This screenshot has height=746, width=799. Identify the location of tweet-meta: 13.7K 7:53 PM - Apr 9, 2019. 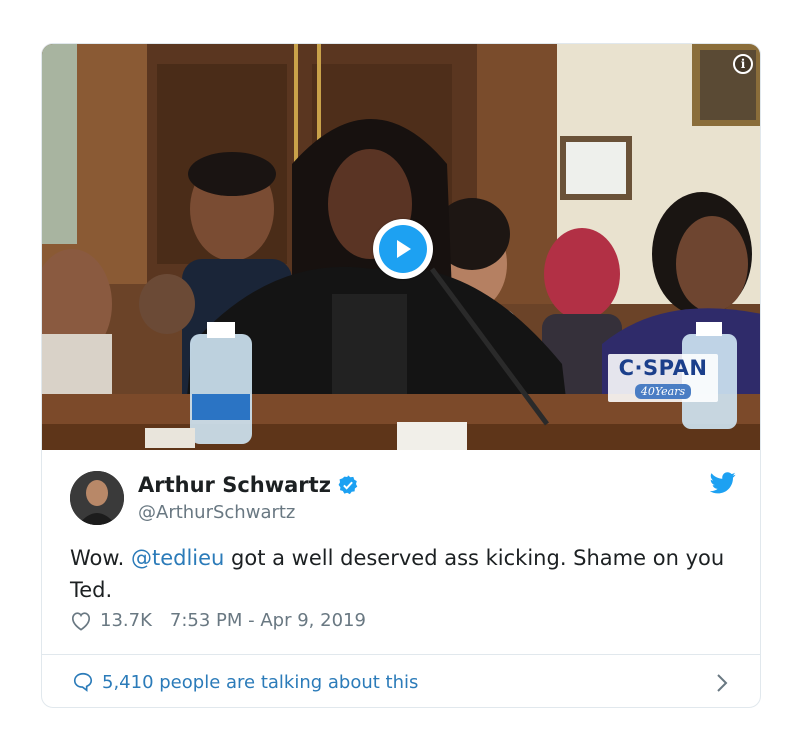
(218, 620).